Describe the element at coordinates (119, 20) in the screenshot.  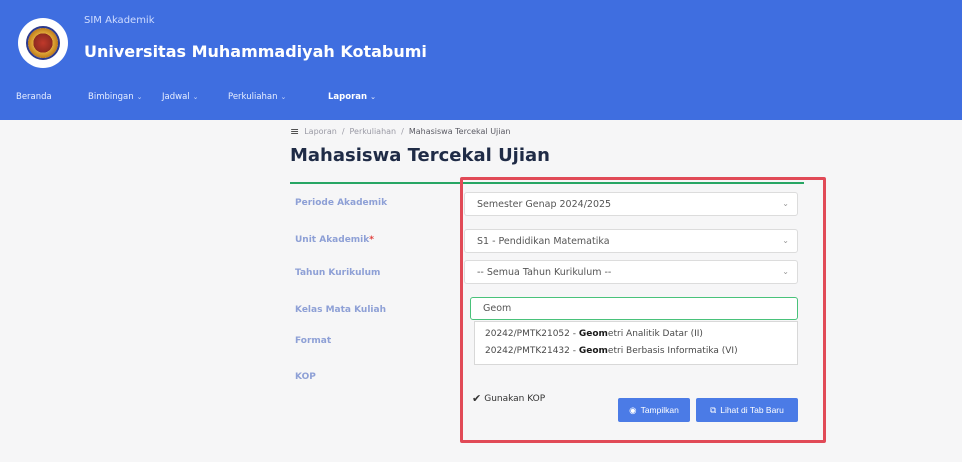
I see `app-subtitle: SIM Akademik` at that location.